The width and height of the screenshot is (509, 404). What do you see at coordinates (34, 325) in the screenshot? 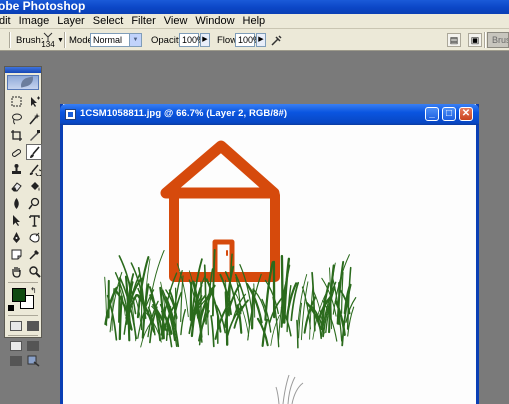
I see `quick-mask-button` at bounding box center [34, 325].